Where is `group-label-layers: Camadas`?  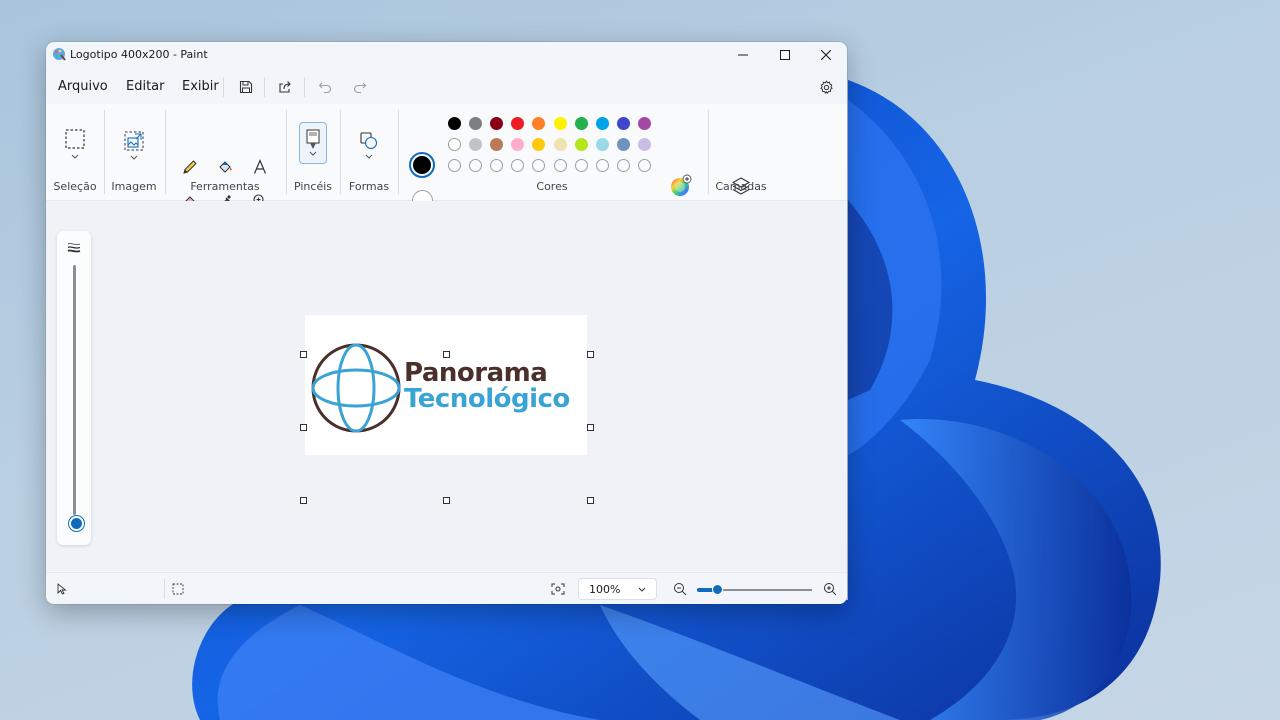
group-label-layers: Camadas is located at coordinates (741, 186).